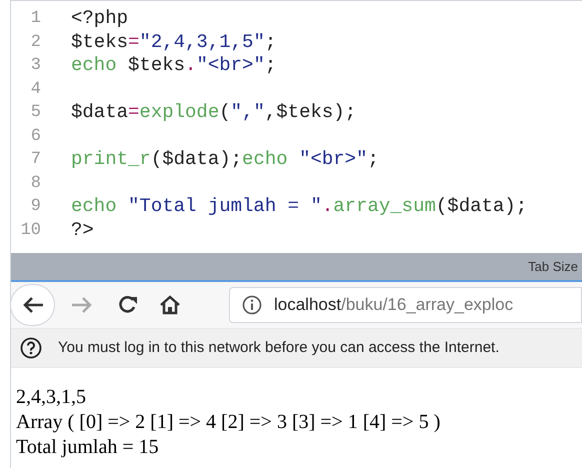 Image resolution: width=582 pixels, height=468 pixels. I want to click on reload-icon, so click(128, 305).